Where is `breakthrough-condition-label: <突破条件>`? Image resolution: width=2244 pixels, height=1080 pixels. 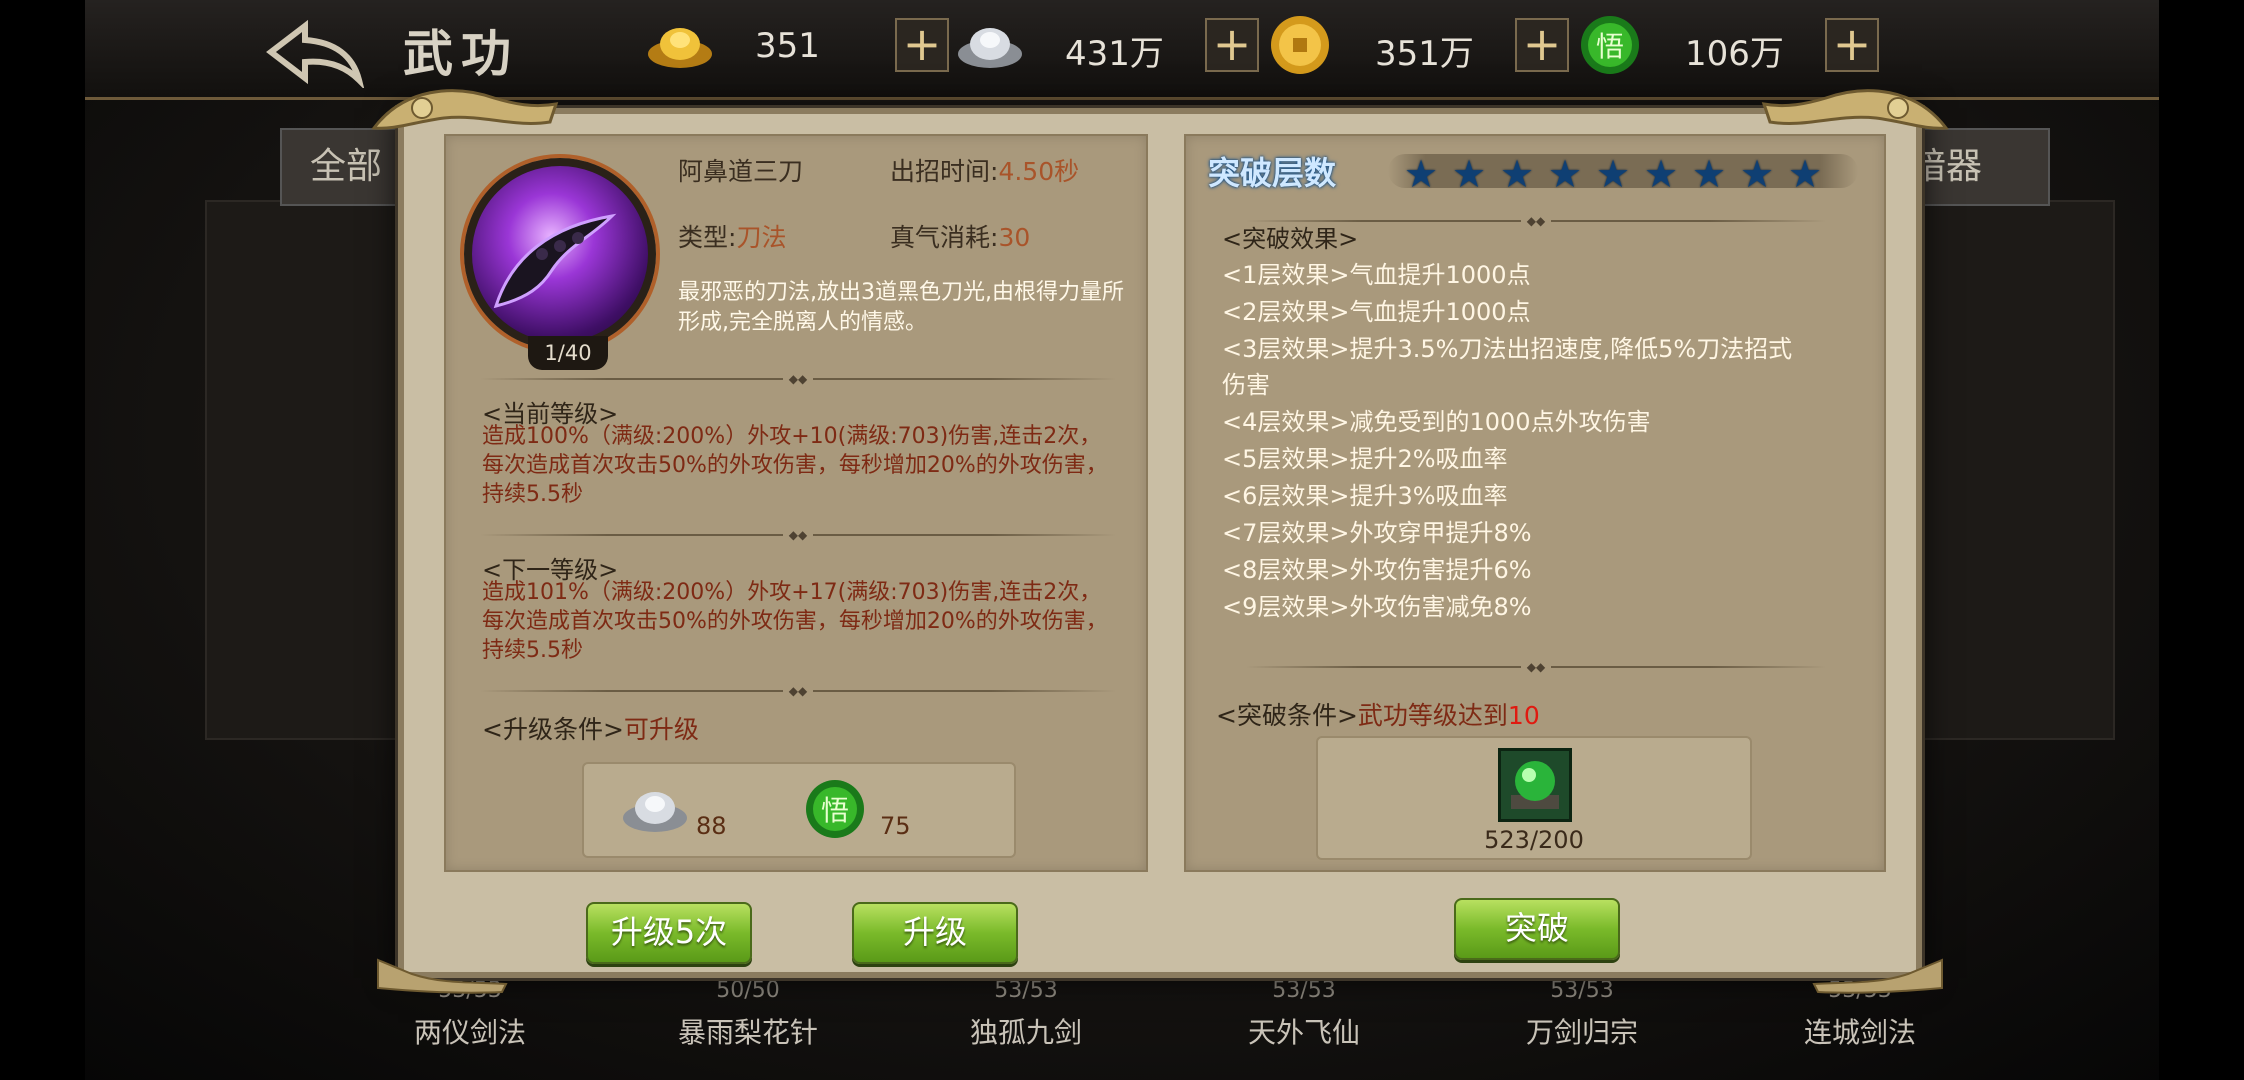 breakthrough-condition-label: <突破条件> is located at coordinates (1287, 715).